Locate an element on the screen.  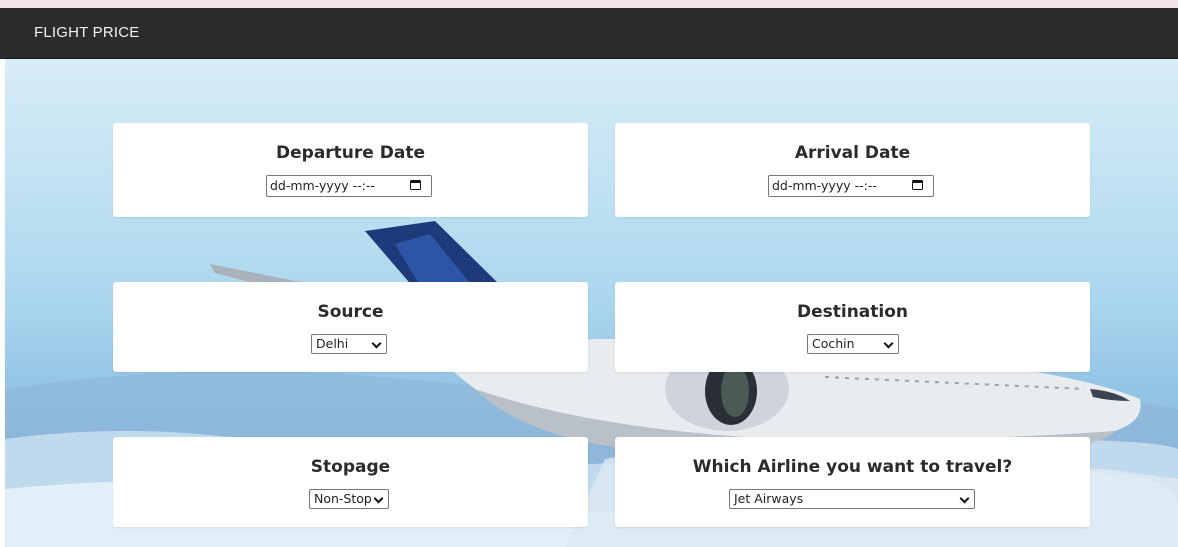
airline-label: Which Airline you want to travel? is located at coordinates (852, 467).